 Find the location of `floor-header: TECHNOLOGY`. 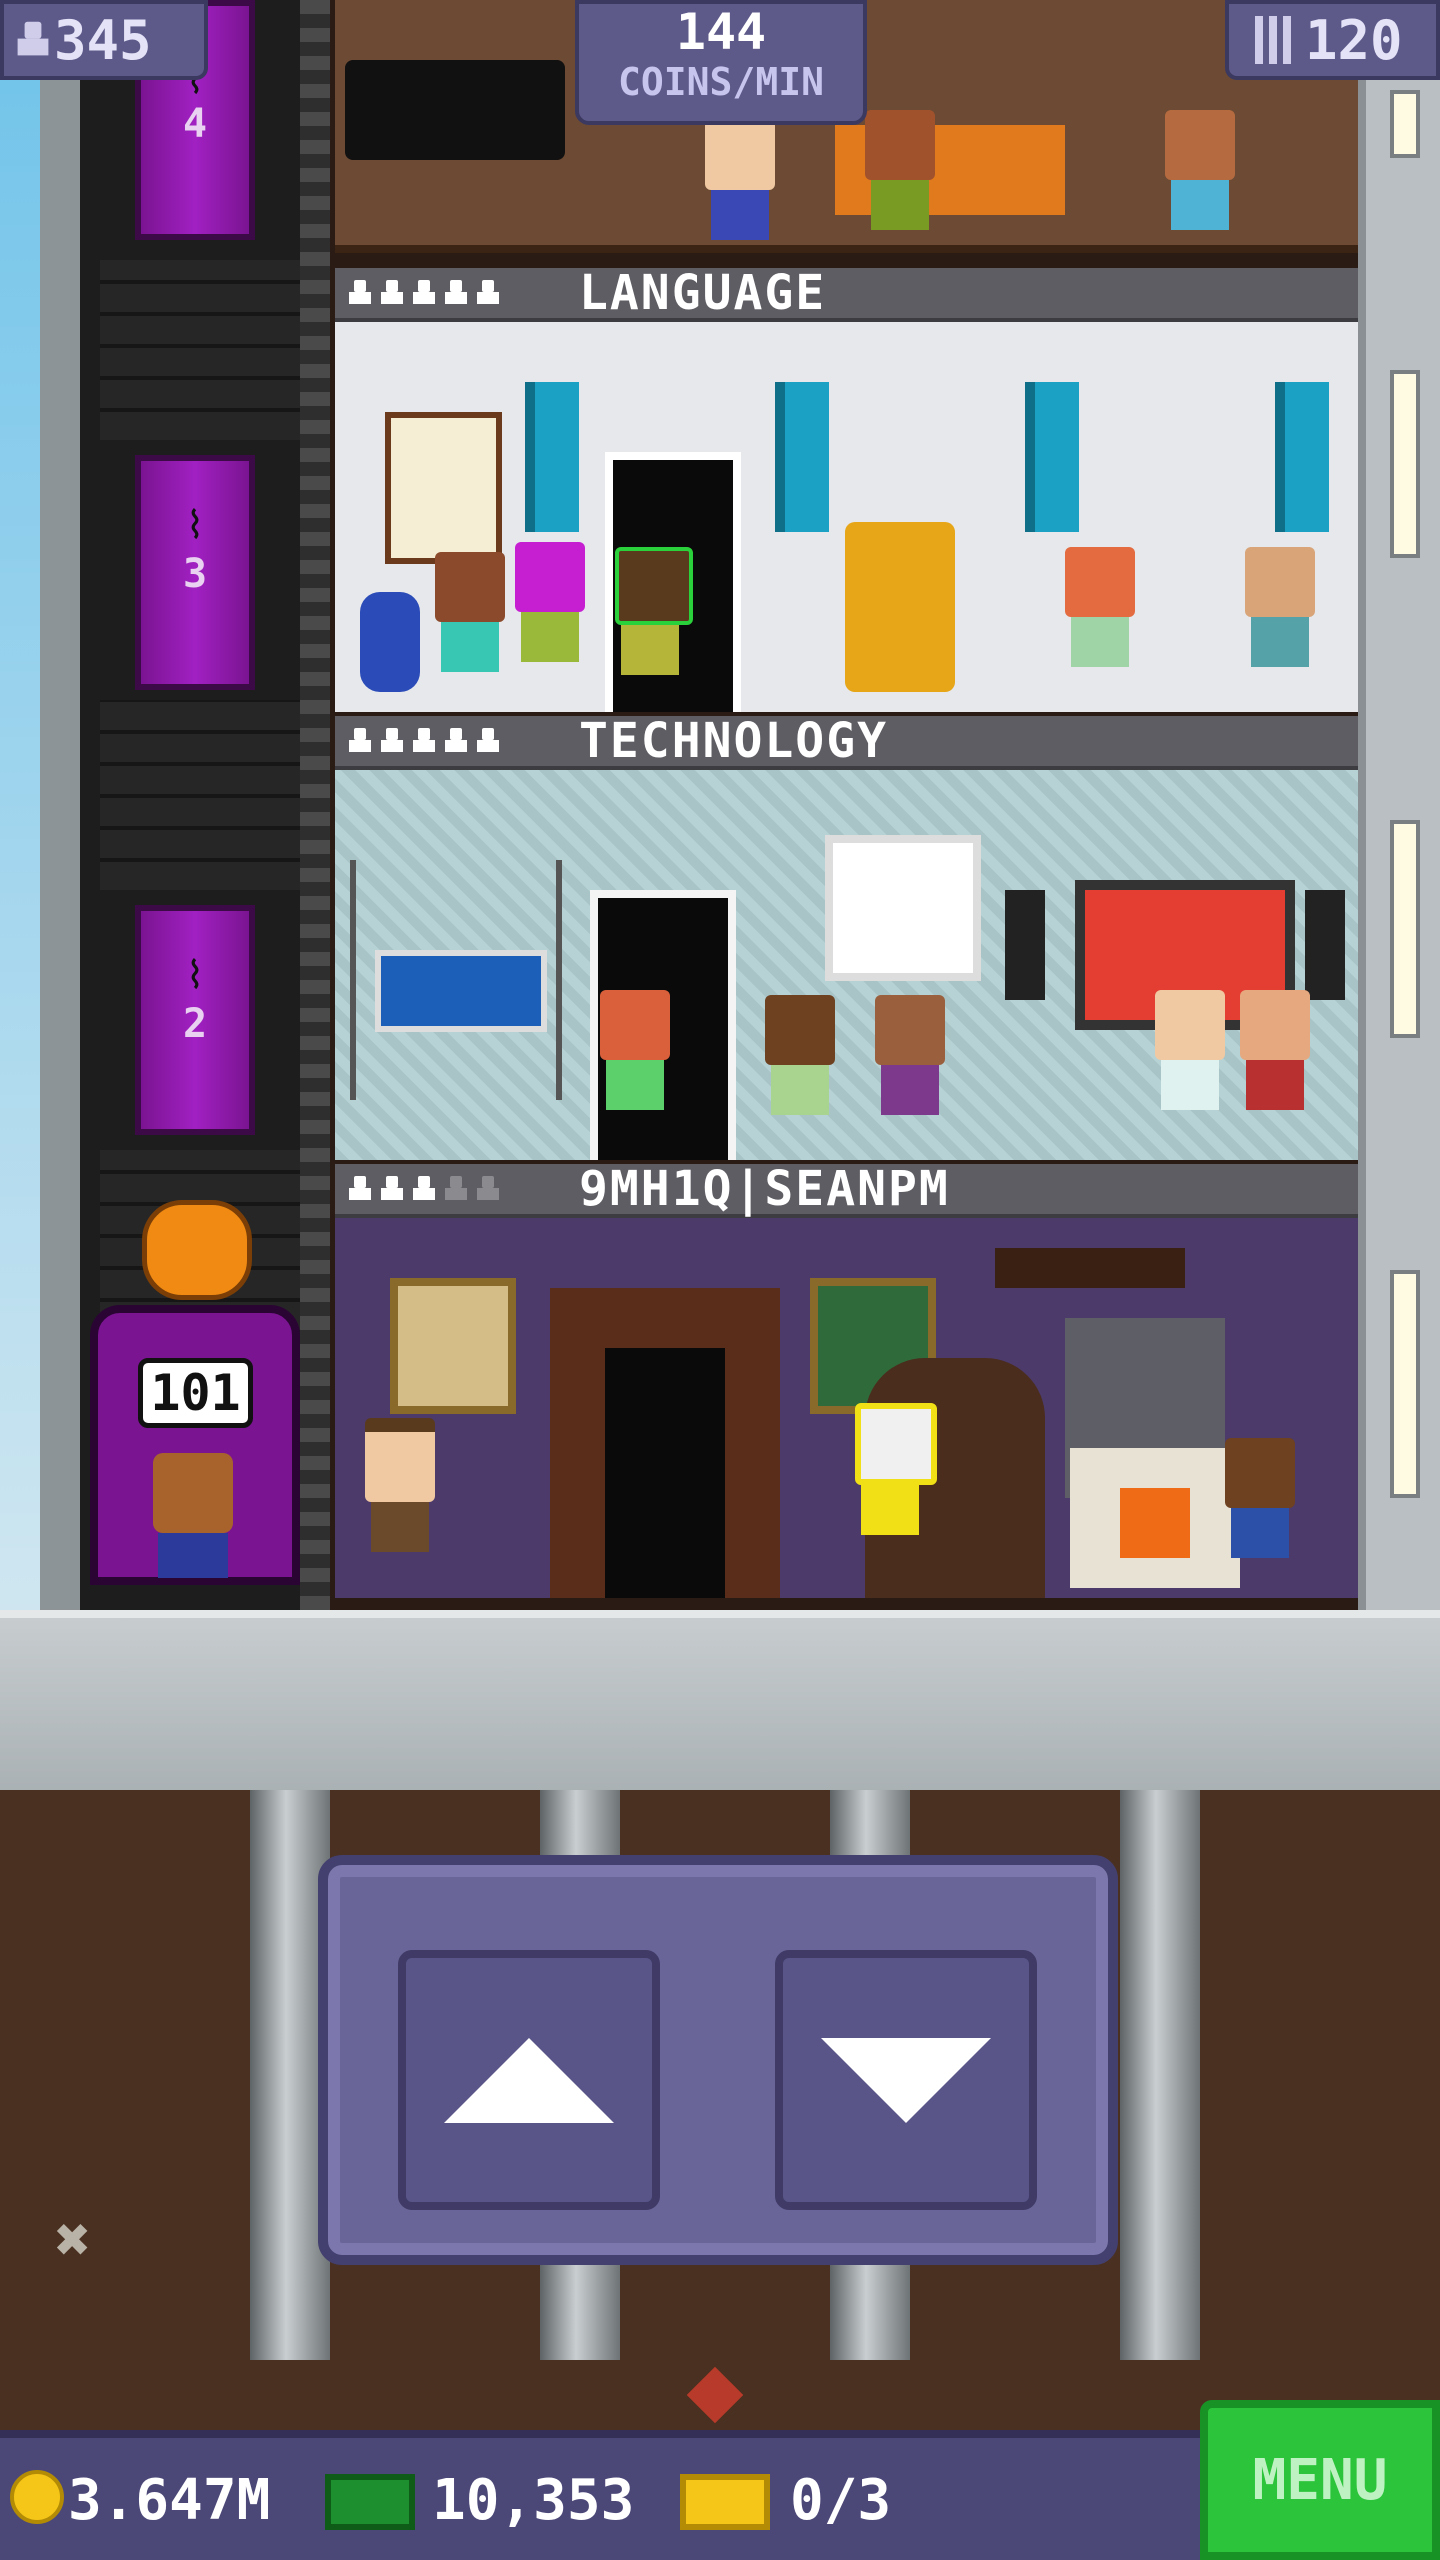

floor-header: TECHNOLOGY is located at coordinates (847, 741).